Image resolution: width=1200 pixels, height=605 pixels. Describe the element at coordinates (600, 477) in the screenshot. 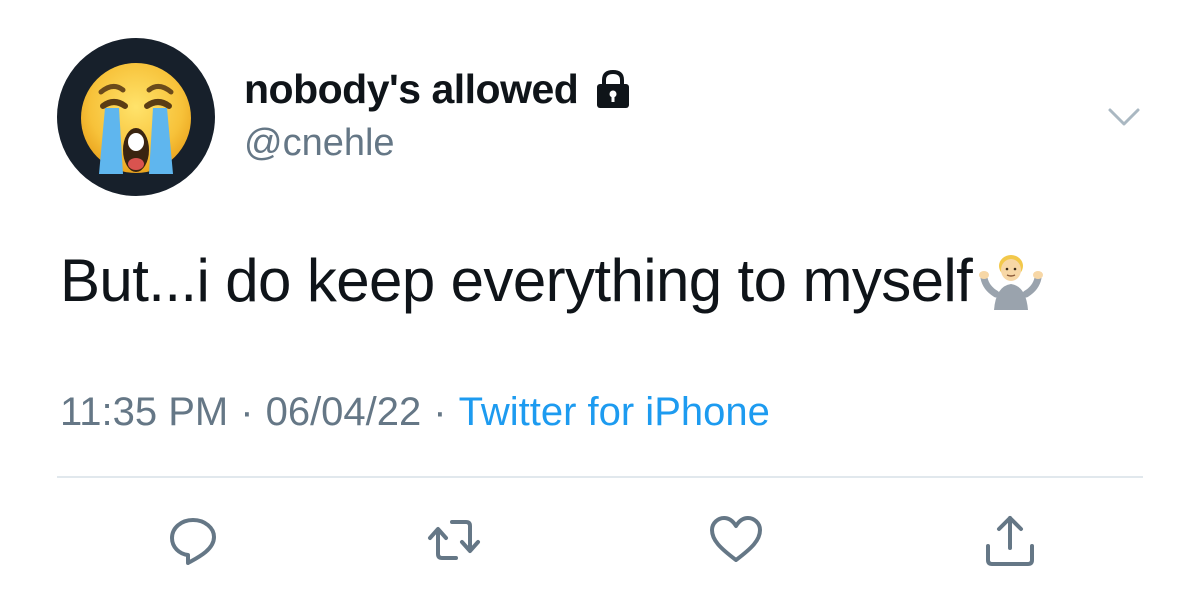

I see `divider` at that location.